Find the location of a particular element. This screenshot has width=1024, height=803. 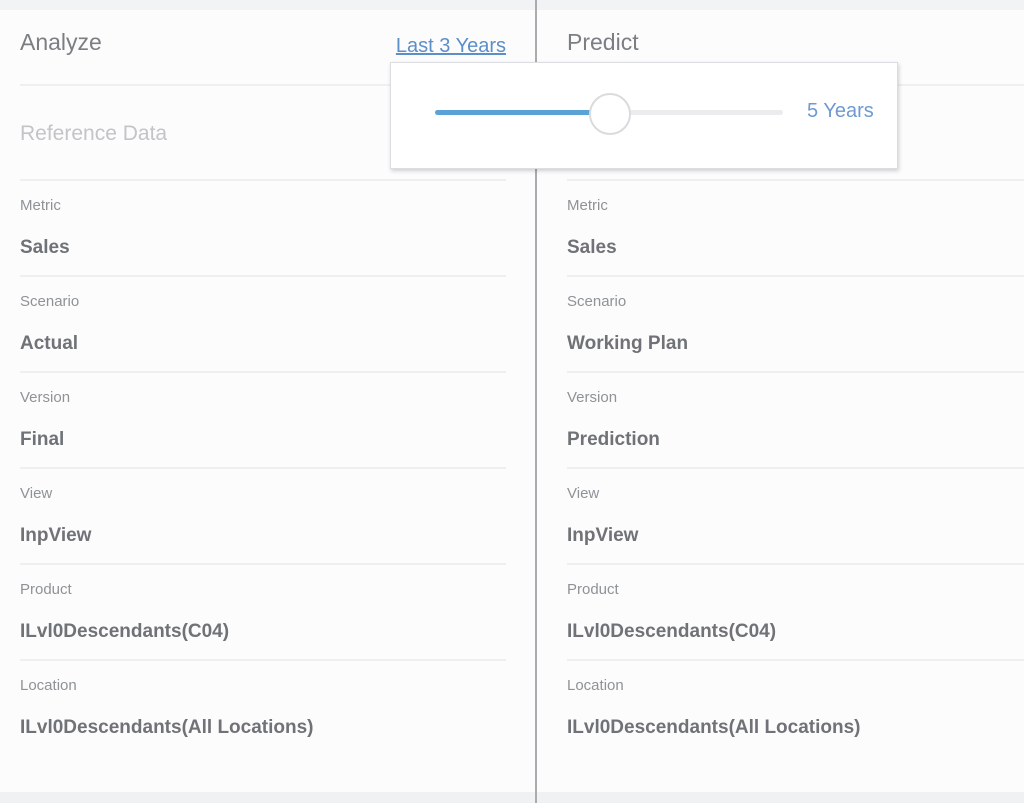

predict-field-version: Version Prediction is located at coordinates (795, 421).